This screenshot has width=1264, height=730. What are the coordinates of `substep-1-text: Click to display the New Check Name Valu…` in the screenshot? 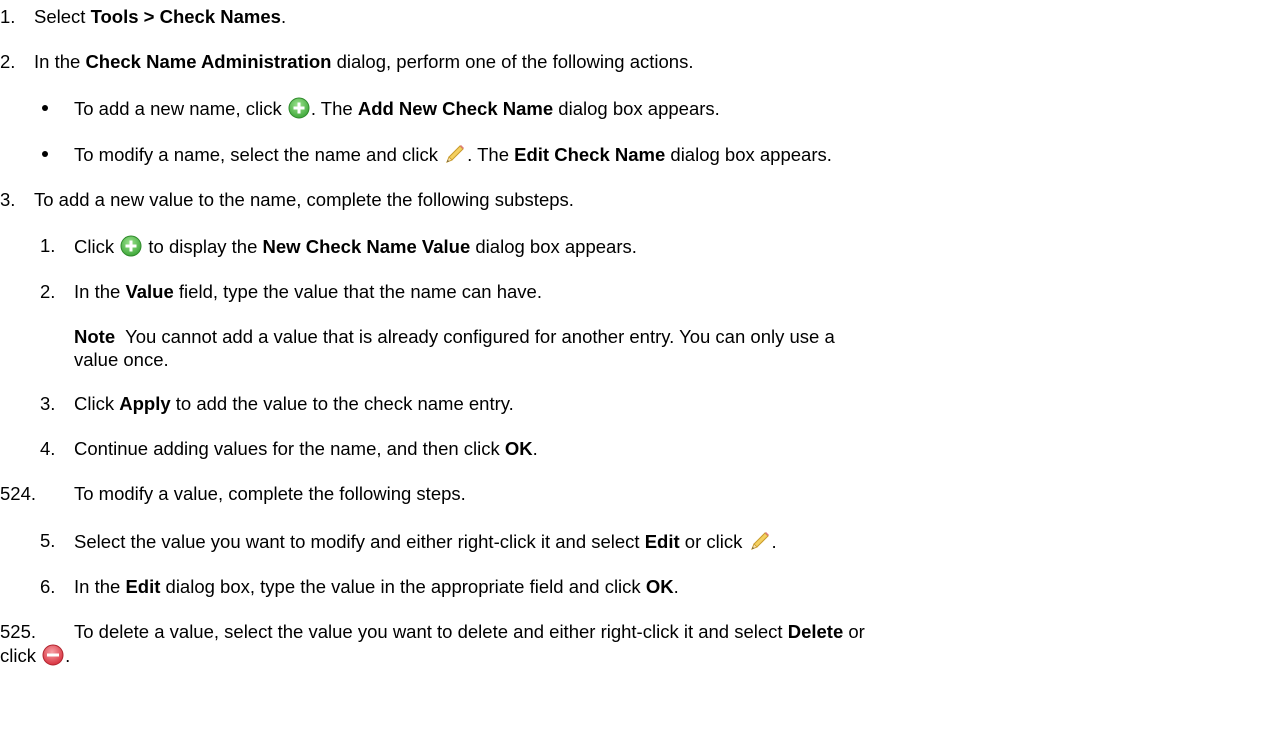 It's located at (355, 246).